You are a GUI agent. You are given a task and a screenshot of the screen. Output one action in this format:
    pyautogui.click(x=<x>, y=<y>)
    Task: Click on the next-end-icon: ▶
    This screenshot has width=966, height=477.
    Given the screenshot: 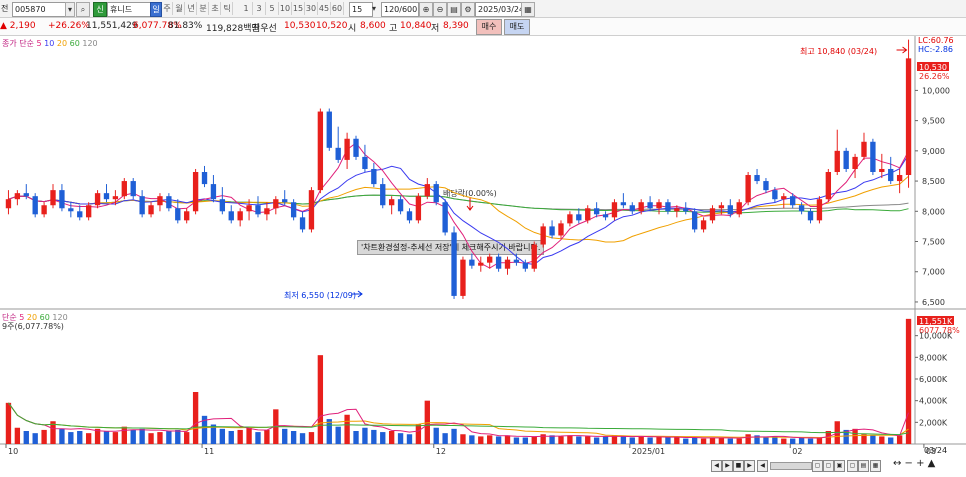 What is the action you would take?
    pyautogui.click(x=749, y=466)
    